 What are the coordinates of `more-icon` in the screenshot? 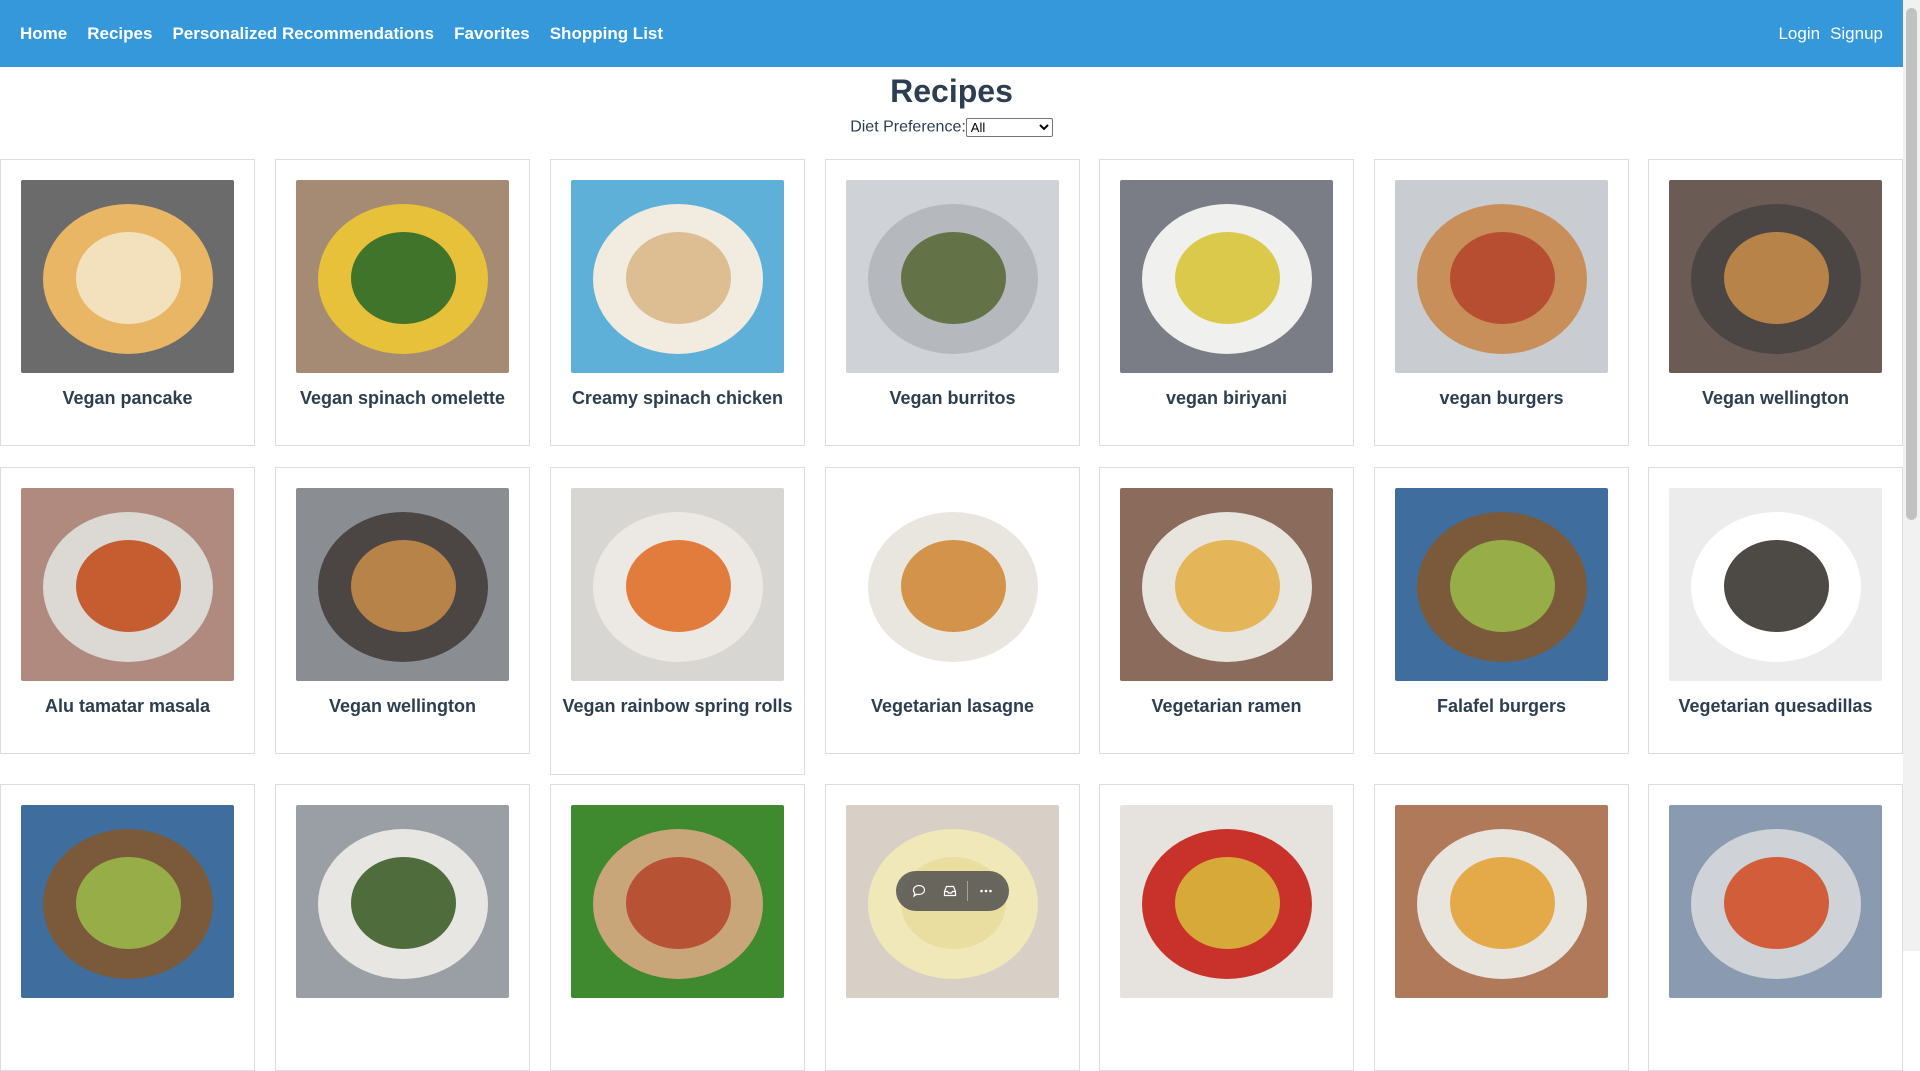 It's located at (986, 891).